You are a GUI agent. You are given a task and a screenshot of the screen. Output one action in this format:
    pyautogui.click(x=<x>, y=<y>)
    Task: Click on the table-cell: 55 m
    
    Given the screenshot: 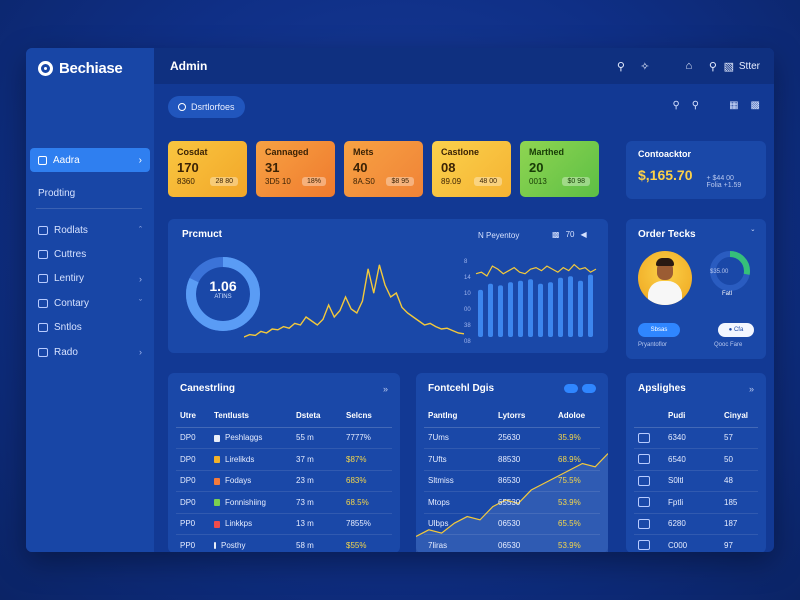 What is the action you would take?
    pyautogui.click(x=317, y=438)
    